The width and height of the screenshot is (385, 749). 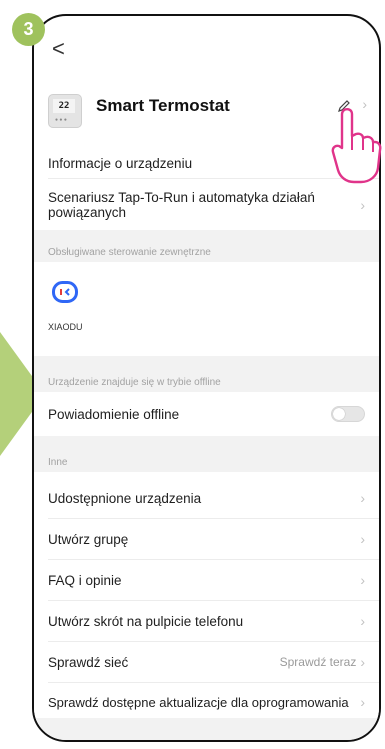 What do you see at coordinates (65, 292) in the screenshot?
I see `xiaodu-logo-icon` at bounding box center [65, 292].